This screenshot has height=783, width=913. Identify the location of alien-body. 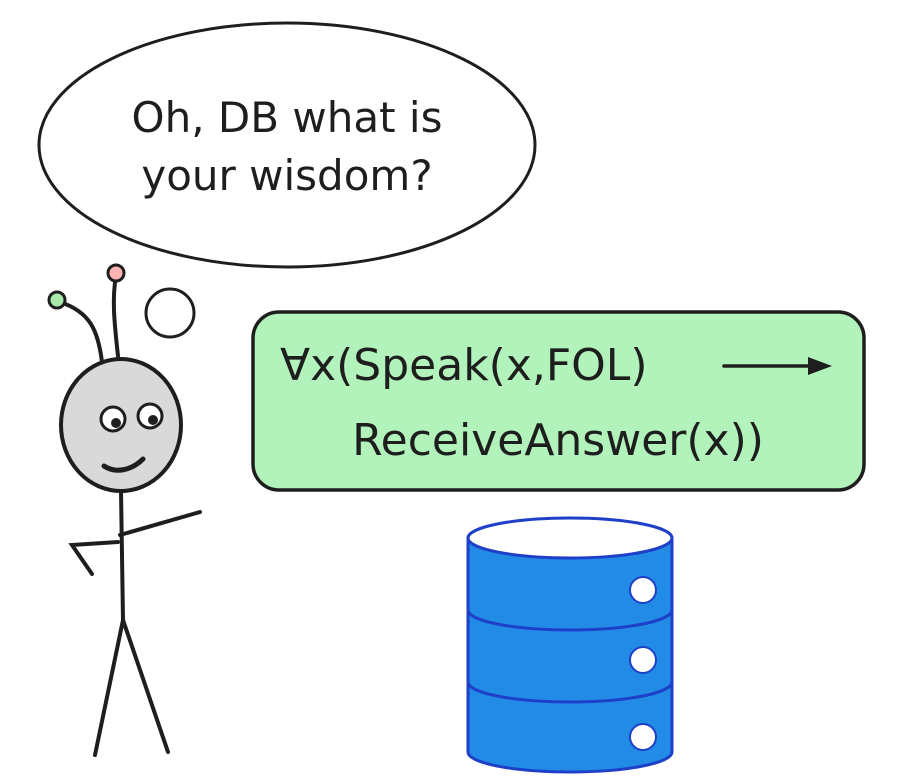
(122, 555).